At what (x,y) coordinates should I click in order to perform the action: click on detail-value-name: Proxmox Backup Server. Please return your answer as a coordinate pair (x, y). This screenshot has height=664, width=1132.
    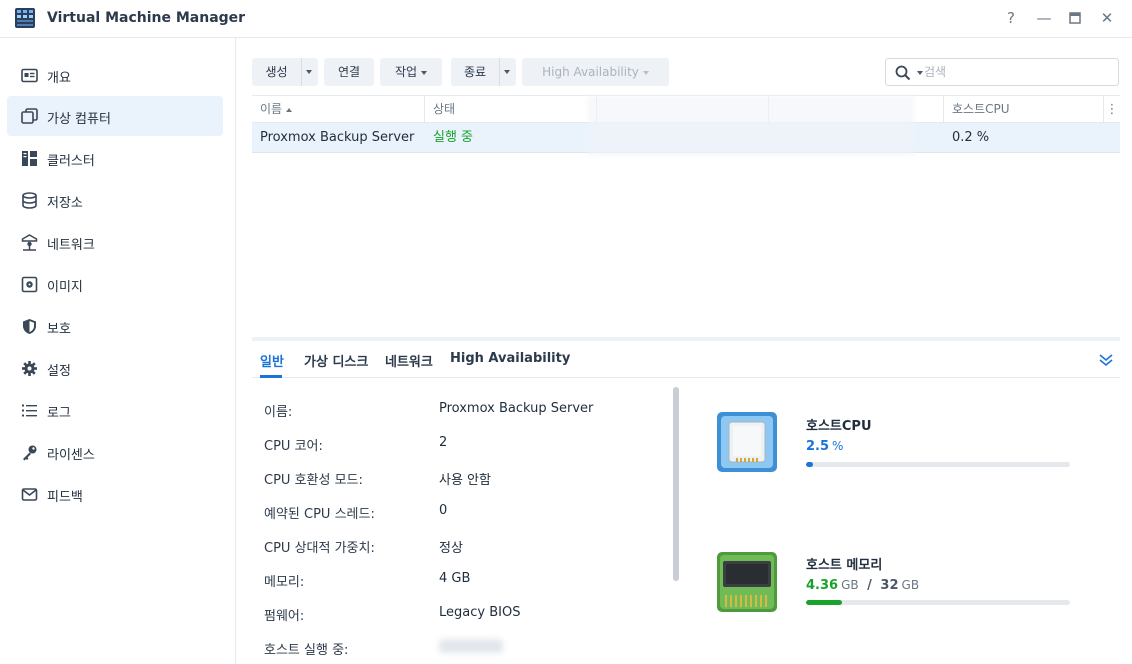
    Looking at the image, I should click on (516, 408).